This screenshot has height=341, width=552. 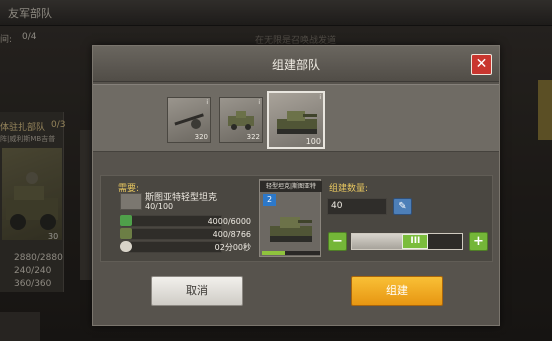 What do you see at coordinates (126, 246) in the screenshot?
I see `timer-icon` at bounding box center [126, 246].